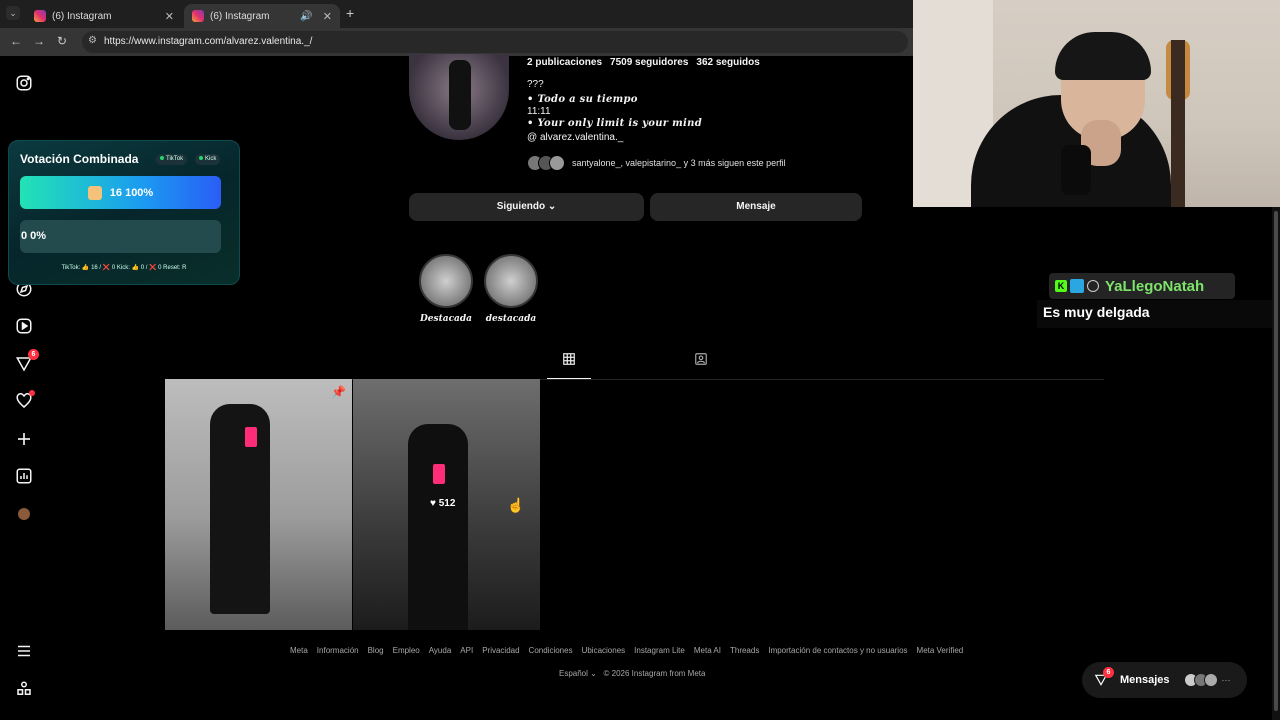 The width and height of the screenshot is (1280, 720). Describe the element at coordinates (1077, 286) in the screenshot. I see `badge-icon` at that location.